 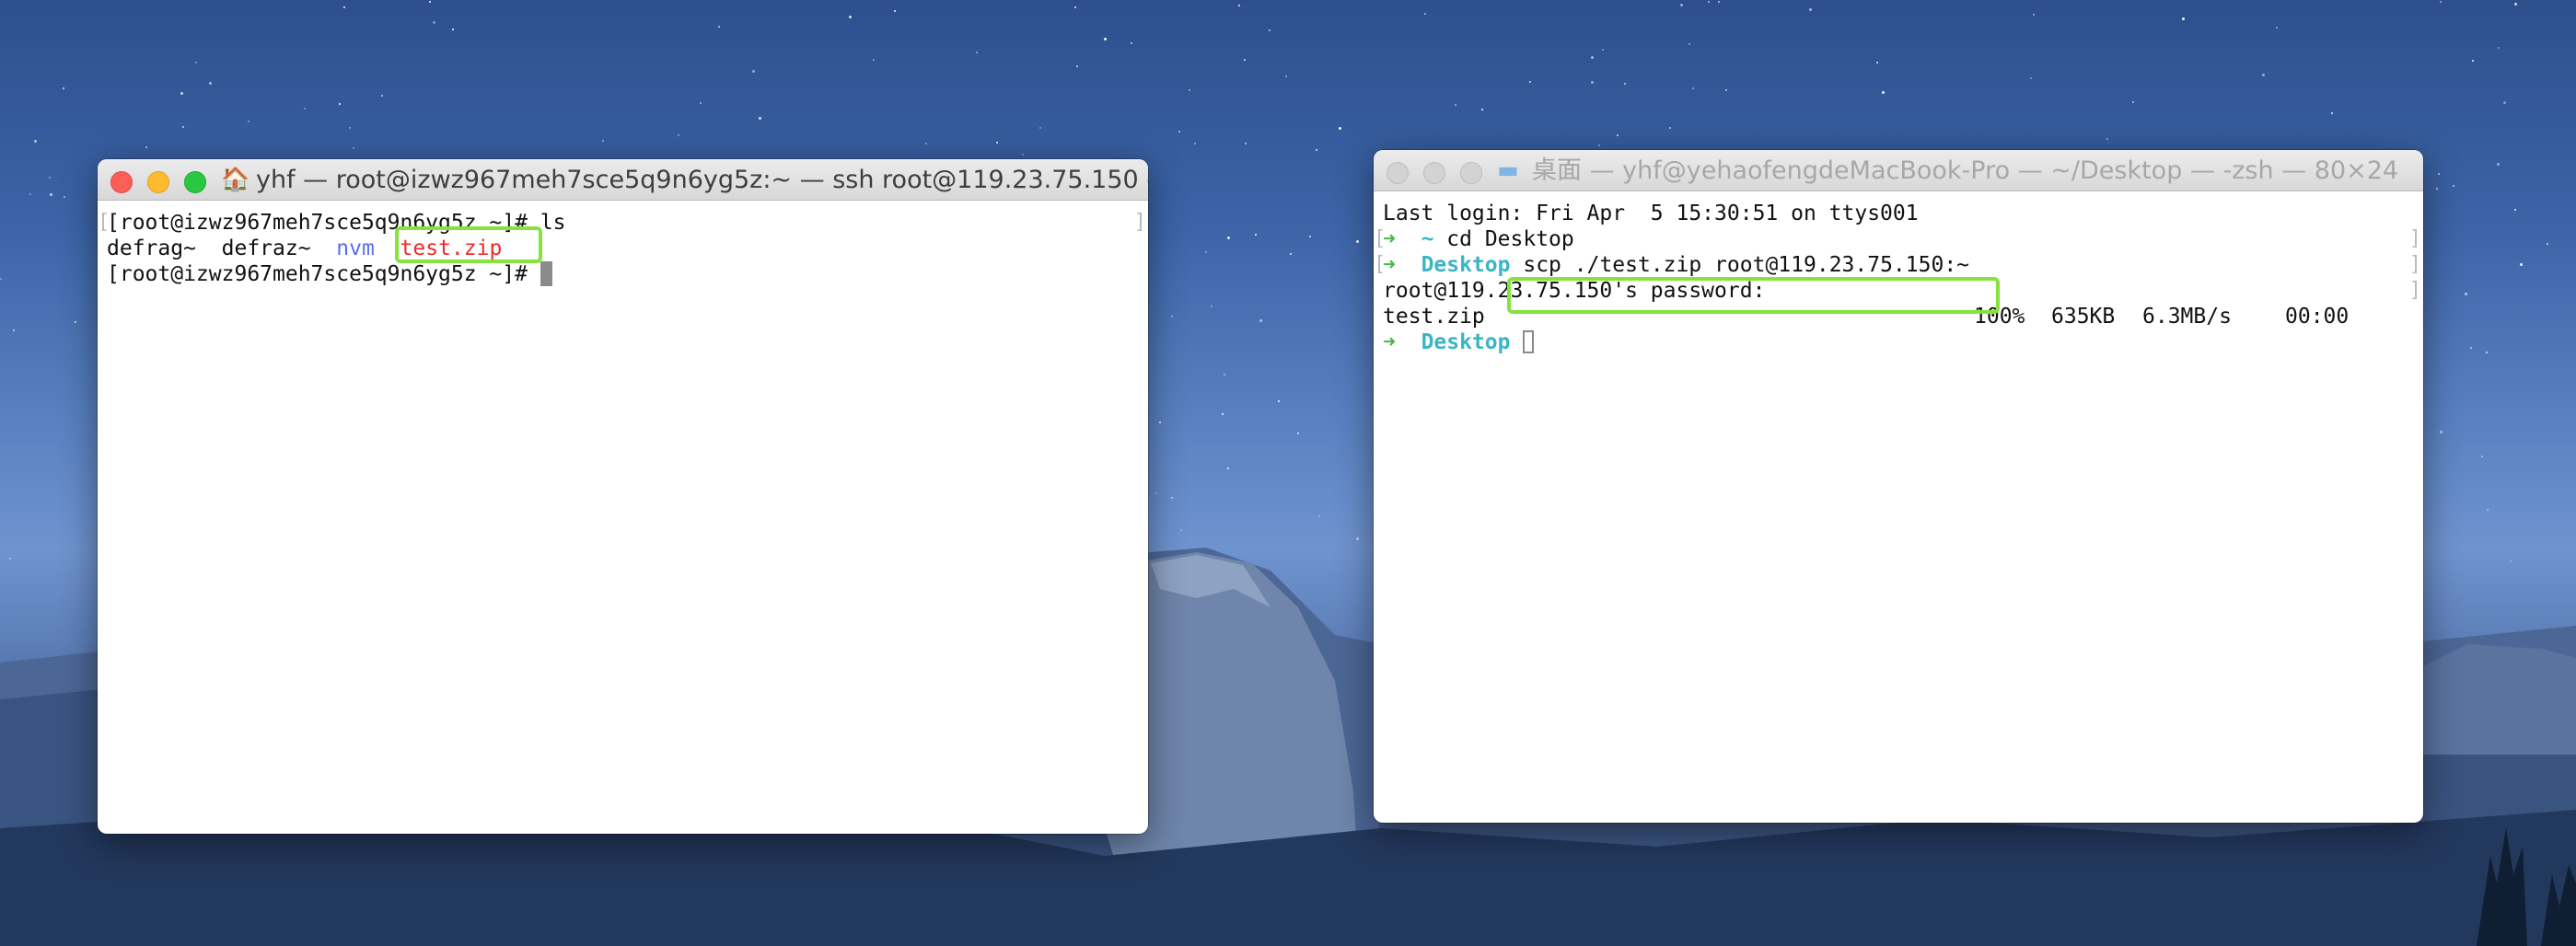 What do you see at coordinates (1434, 317) in the screenshot?
I see `transfer-file: test.zip` at bounding box center [1434, 317].